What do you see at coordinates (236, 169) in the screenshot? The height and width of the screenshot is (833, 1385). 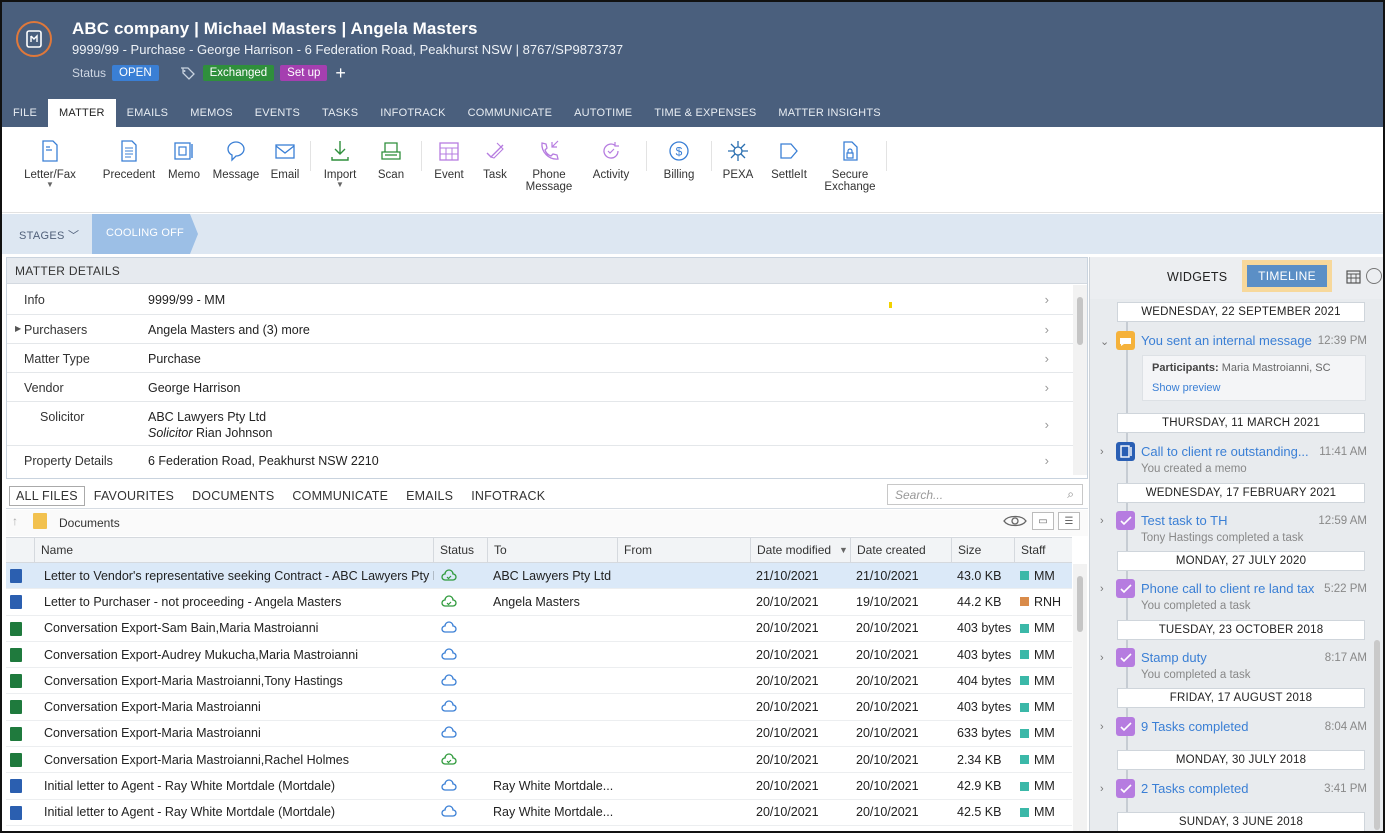 I see `message-button: Message` at bounding box center [236, 169].